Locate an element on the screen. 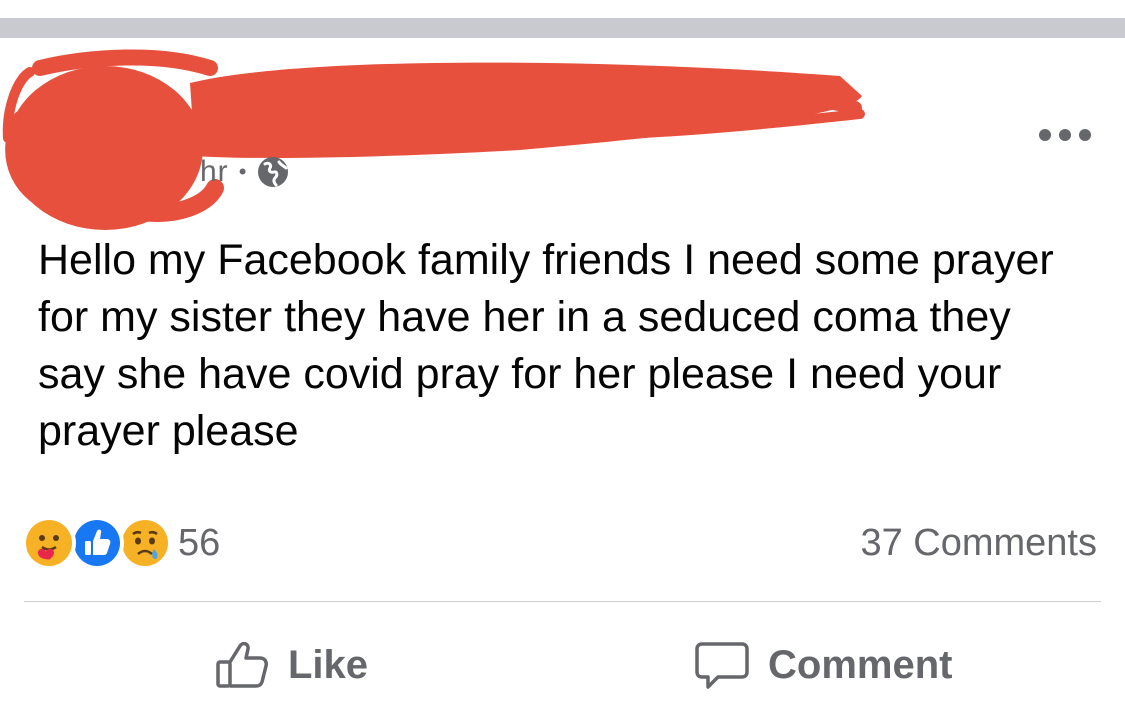 The width and height of the screenshot is (1125, 706). comment-button: Comment is located at coordinates (823, 665).